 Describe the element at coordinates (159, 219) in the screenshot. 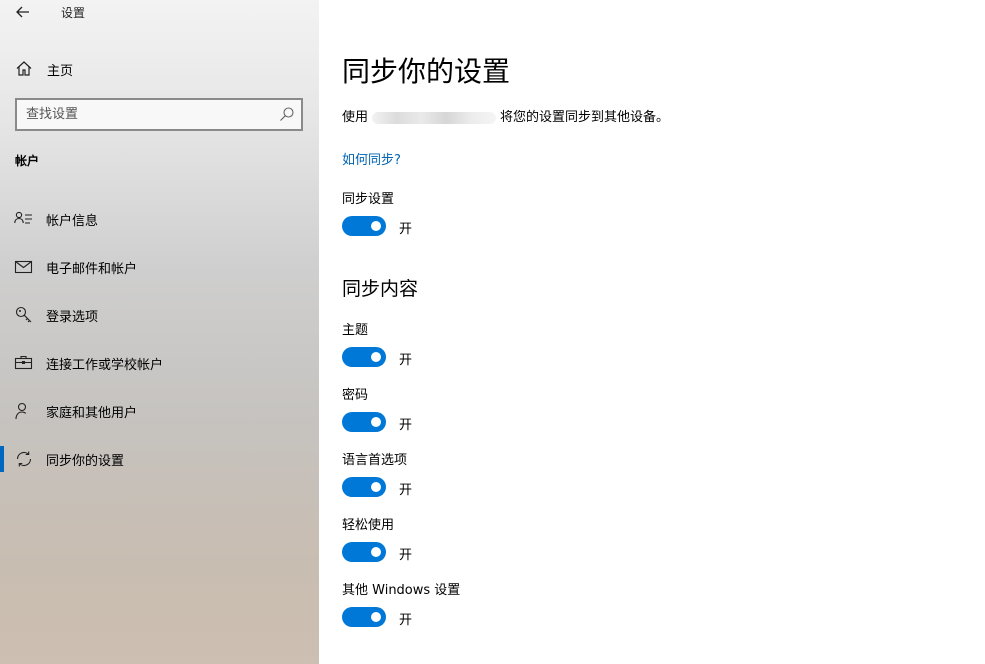

I see `sidebar-item-account-info: 帐户信息` at that location.